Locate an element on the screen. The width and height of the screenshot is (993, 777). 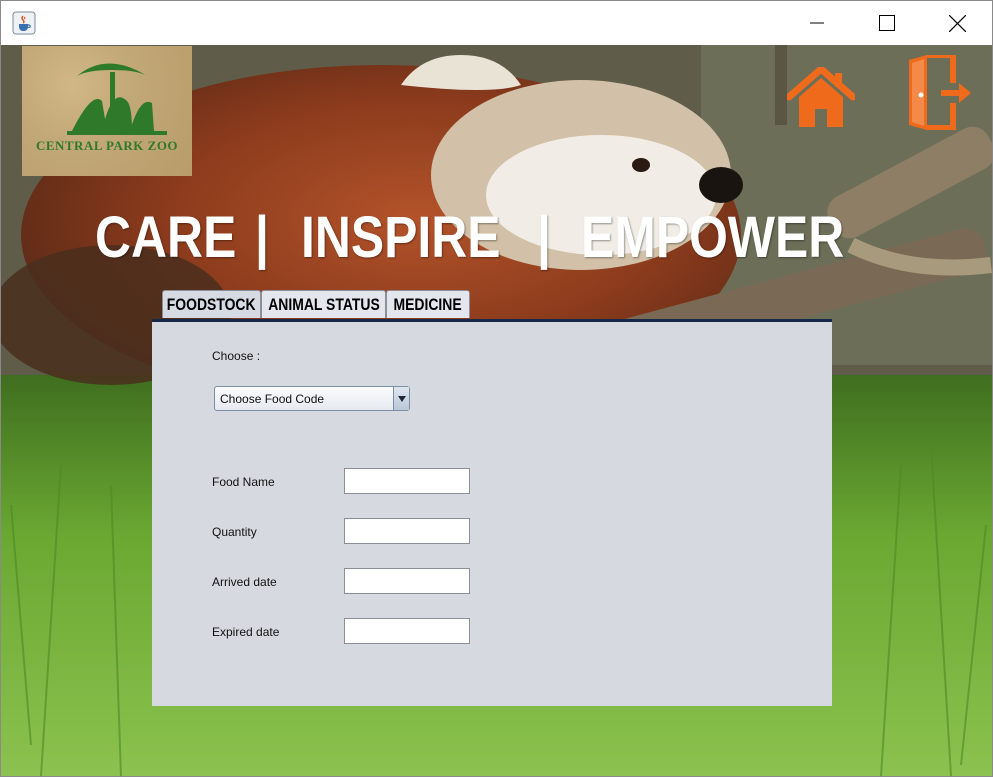
maximize-icon is located at coordinates (887, 23).